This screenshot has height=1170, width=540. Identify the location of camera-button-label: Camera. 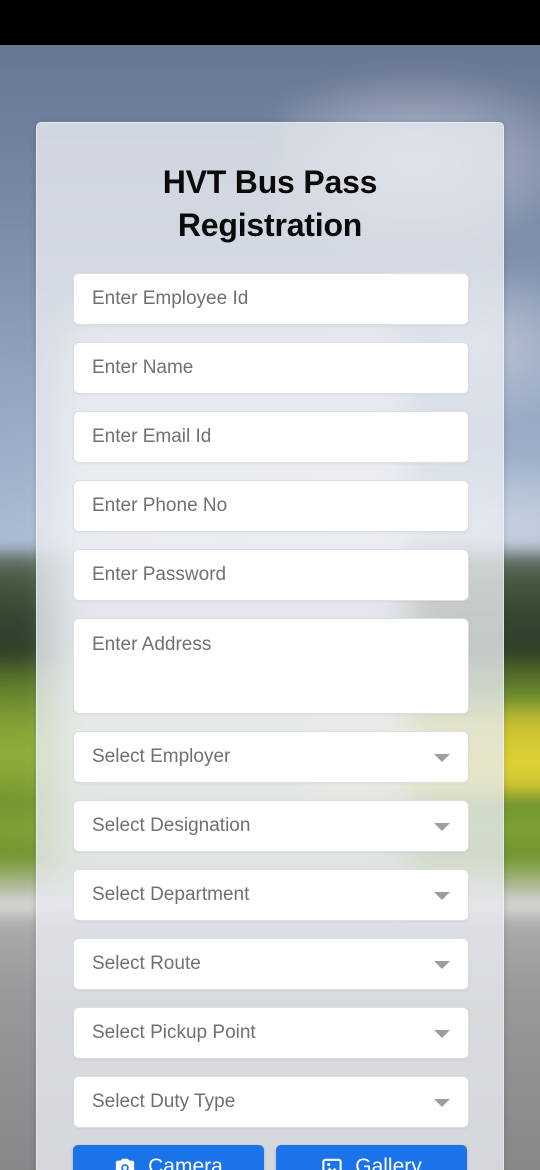
(185, 1162).